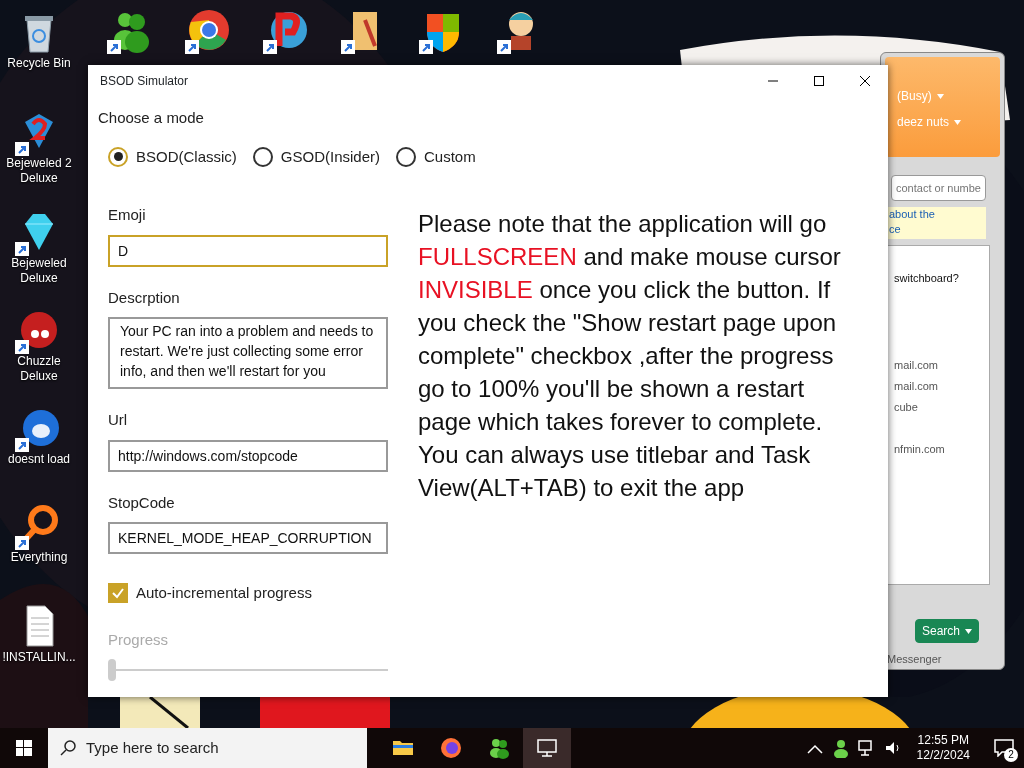 The width and height of the screenshot is (1024, 768). Describe the element at coordinates (943, 748) in the screenshot. I see `clock: 12:55 PM 12/2/2024` at that location.